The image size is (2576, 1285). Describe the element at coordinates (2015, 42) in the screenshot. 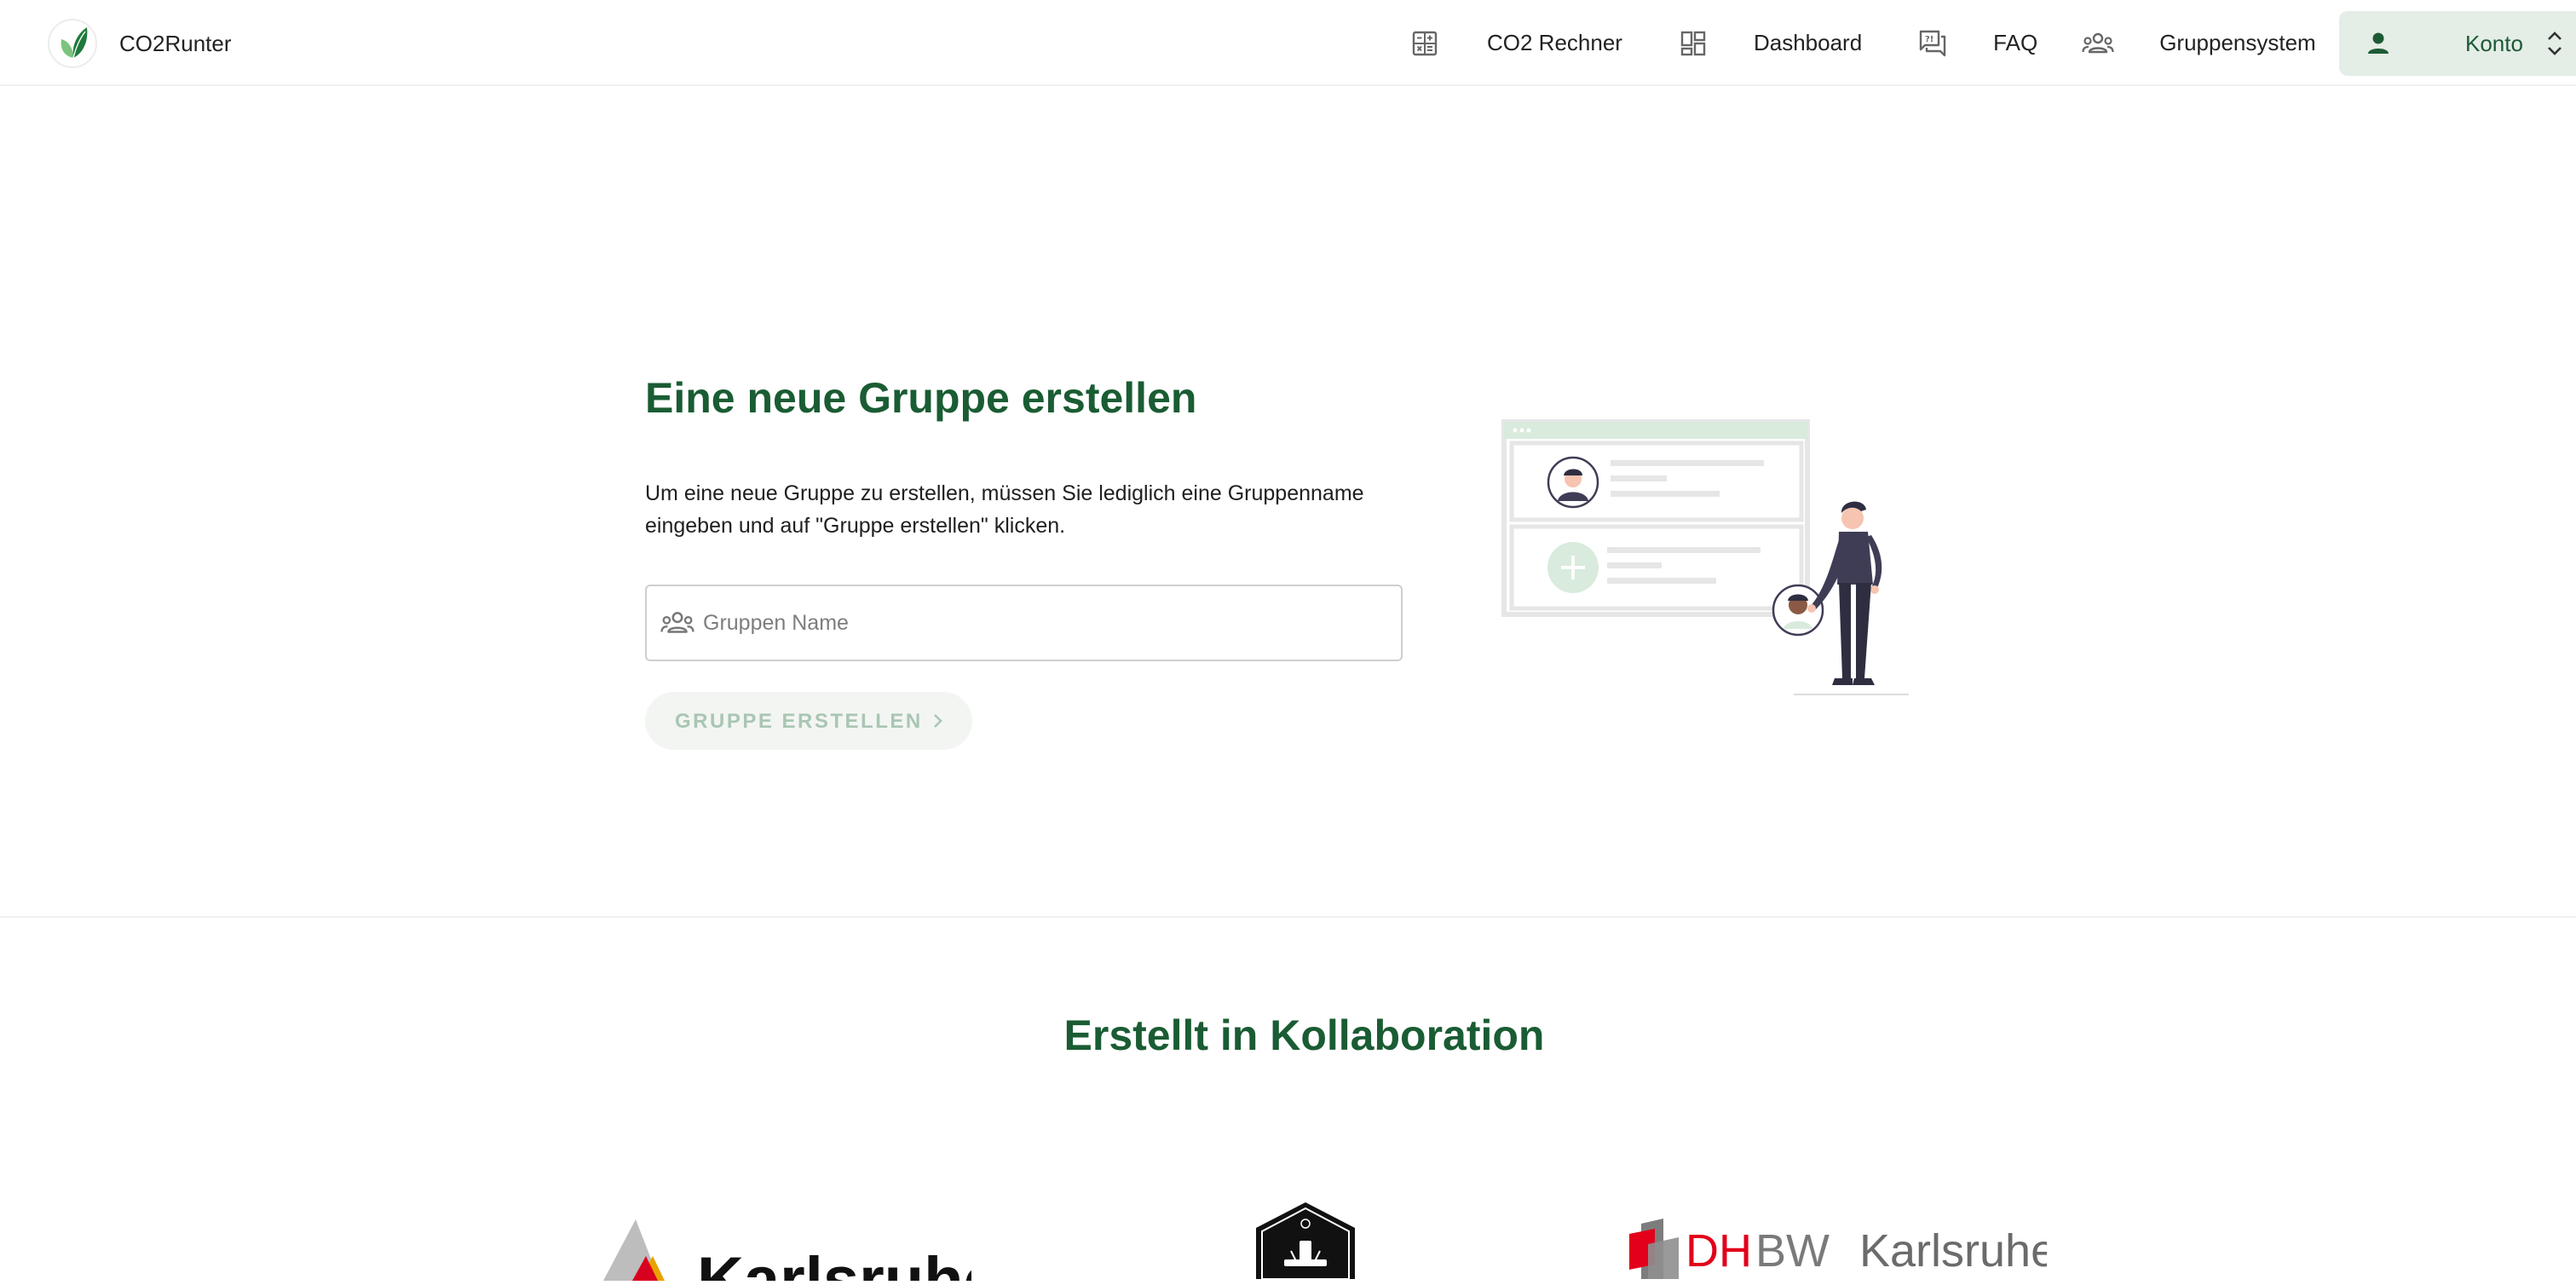

I see `nav-label-faq: FAQ` at that location.